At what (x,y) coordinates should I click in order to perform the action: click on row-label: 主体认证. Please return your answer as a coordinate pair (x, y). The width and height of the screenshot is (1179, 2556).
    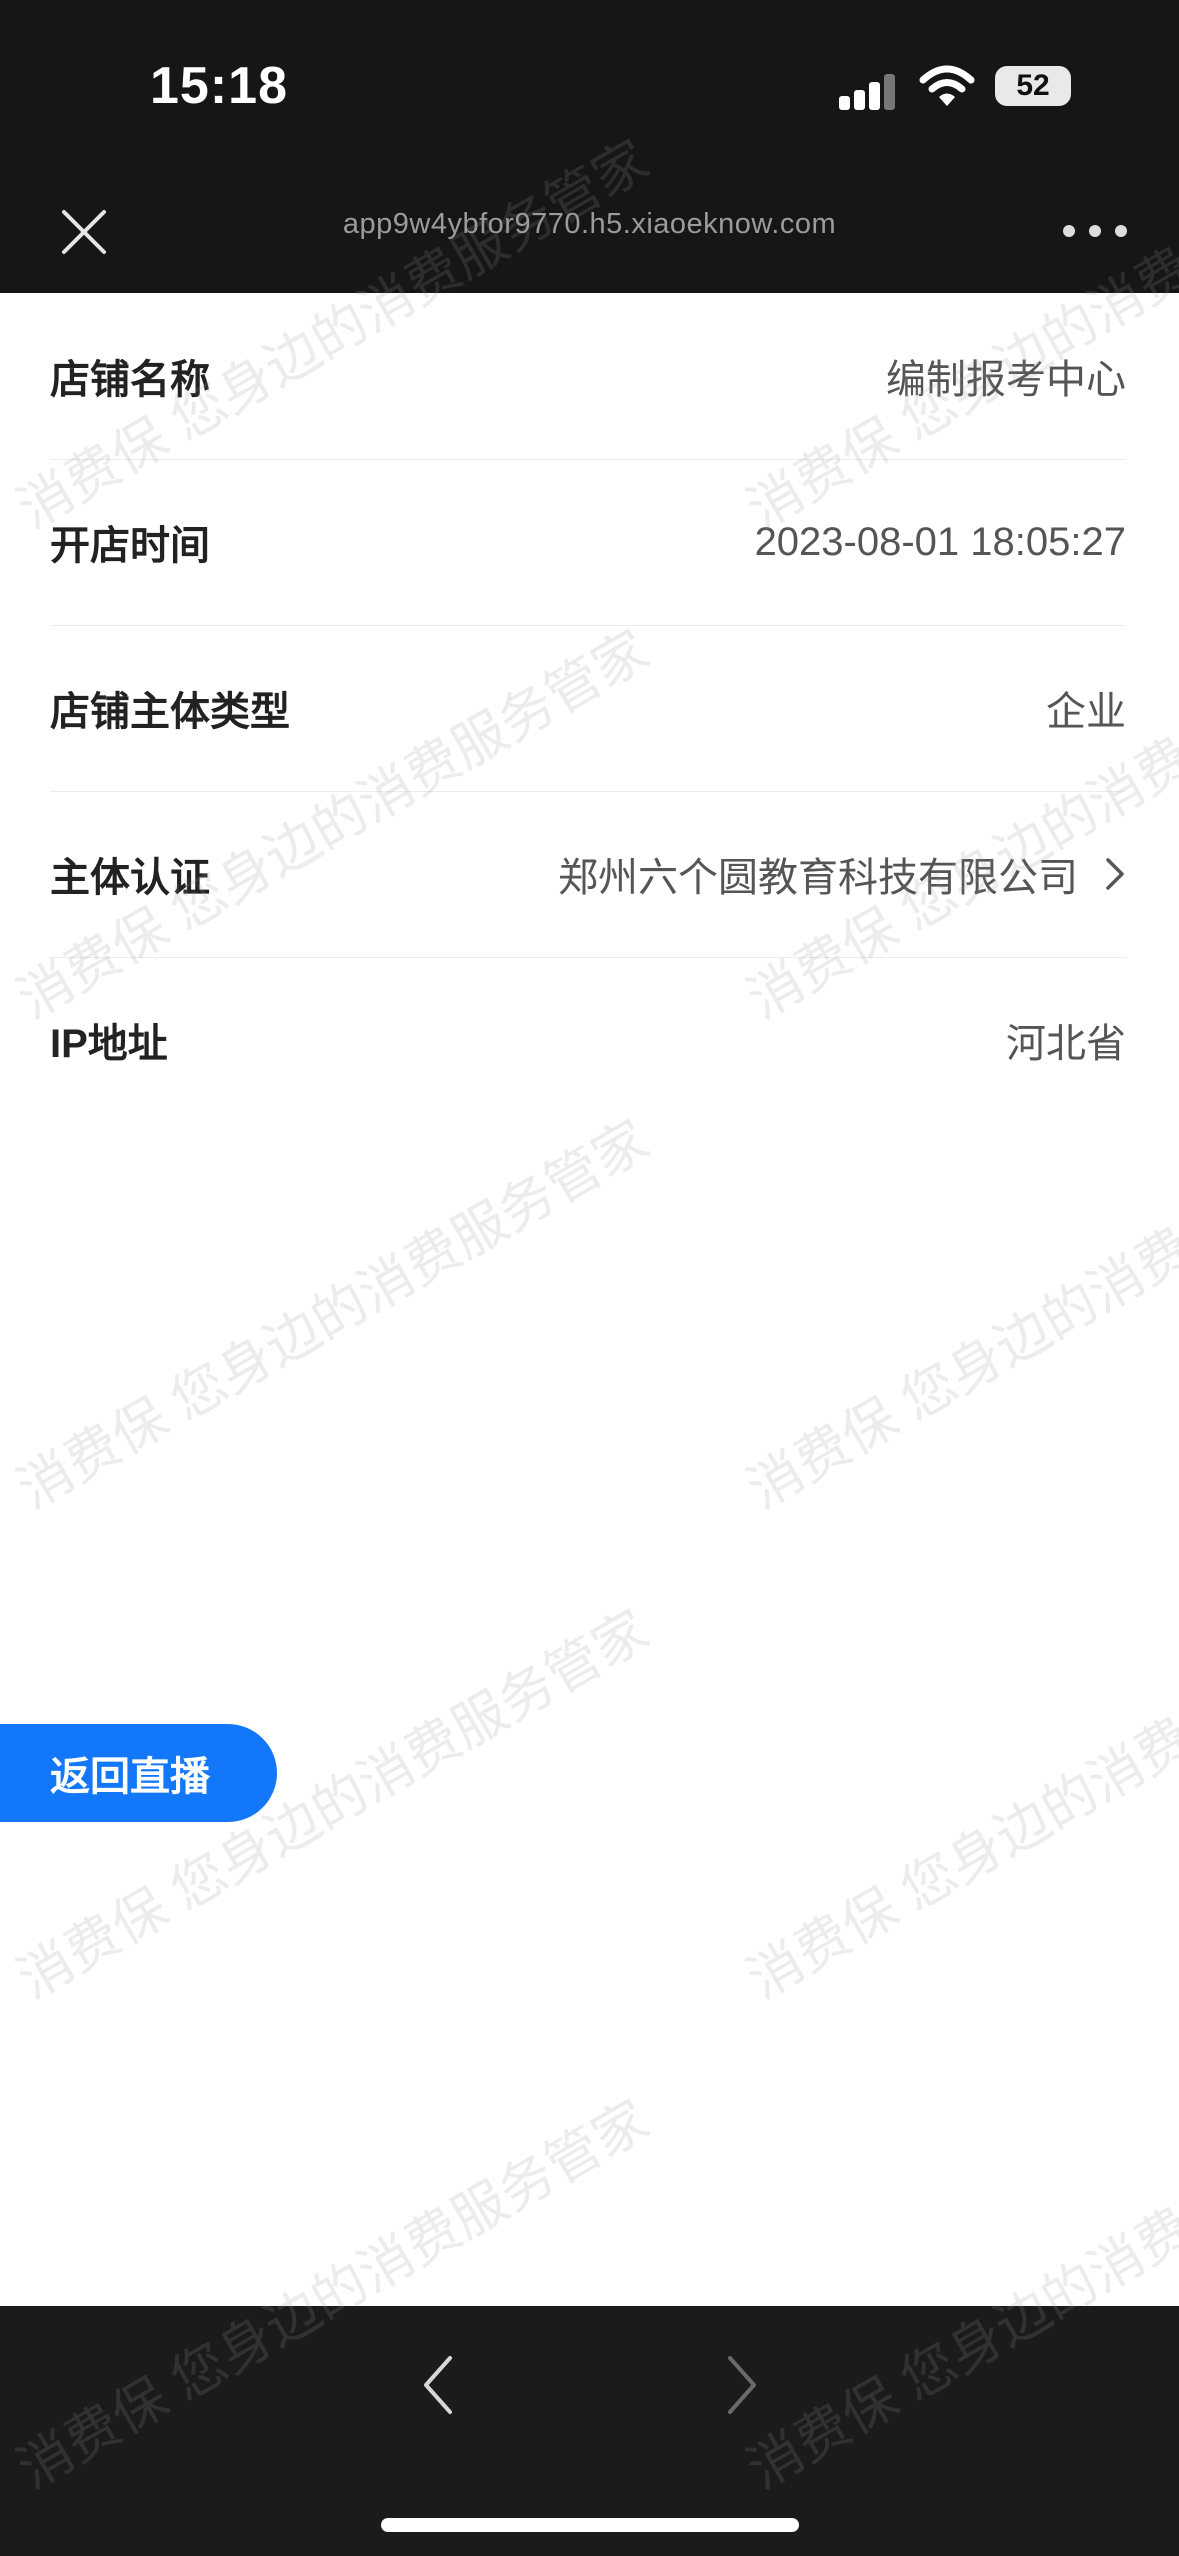
    Looking at the image, I should click on (130, 878).